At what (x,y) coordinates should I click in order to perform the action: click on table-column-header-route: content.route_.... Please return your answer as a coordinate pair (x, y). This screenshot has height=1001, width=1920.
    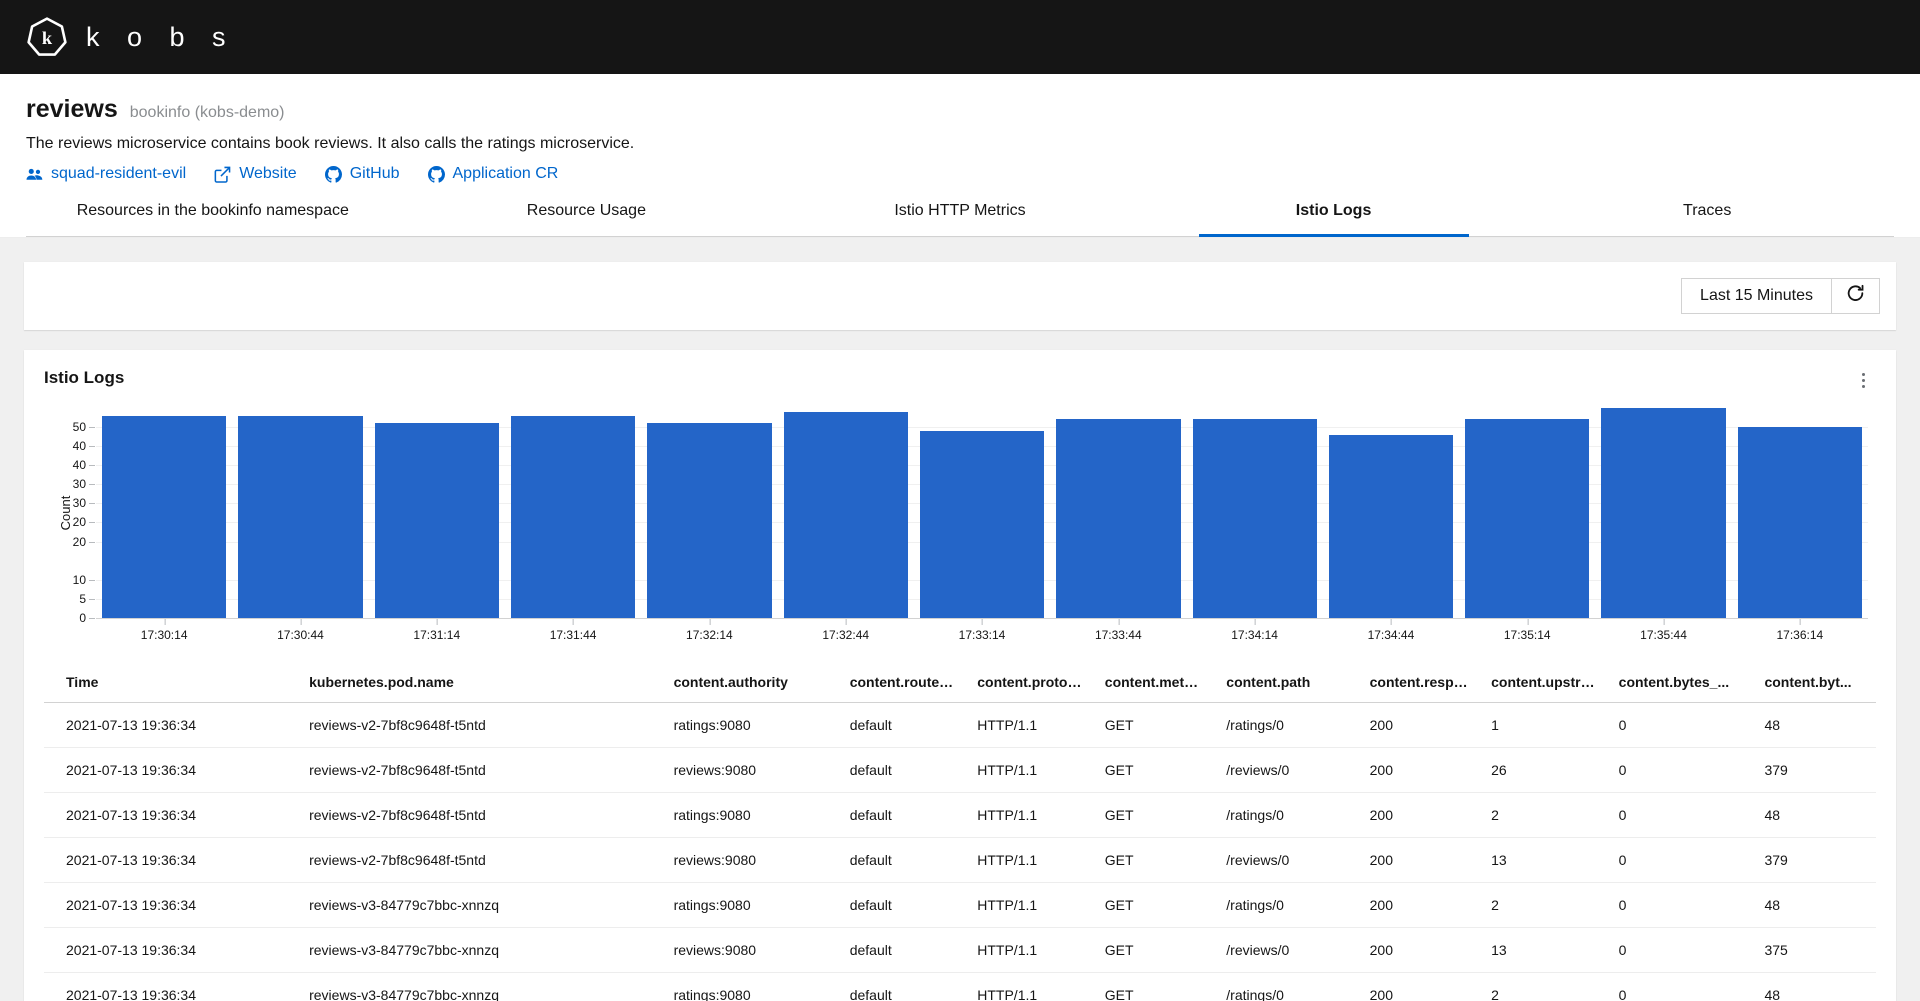
    Looking at the image, I should click on (903, 682).